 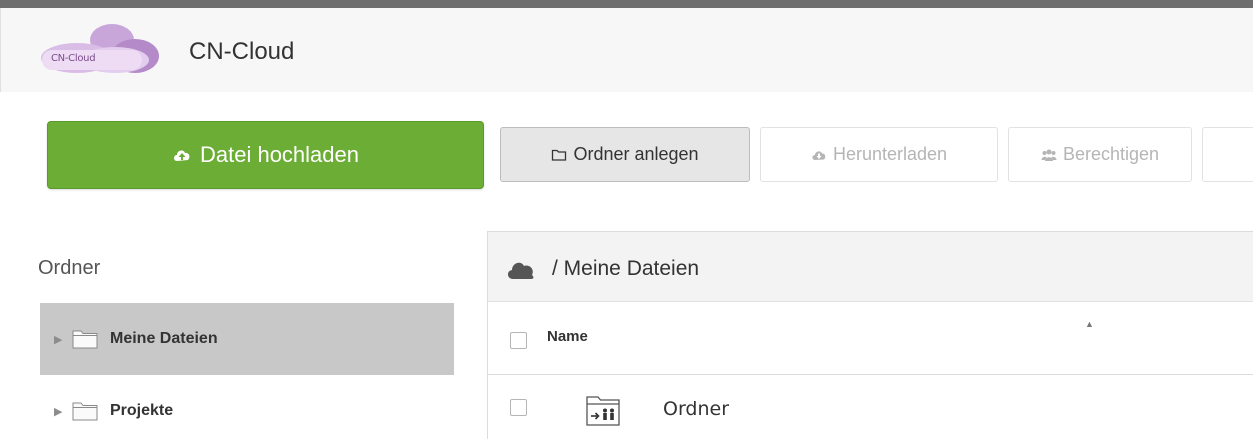 What do you see at coordinates (567, 336) in the screenshot?
I see `column-header-name: Name` at bounding box center [567, 336].